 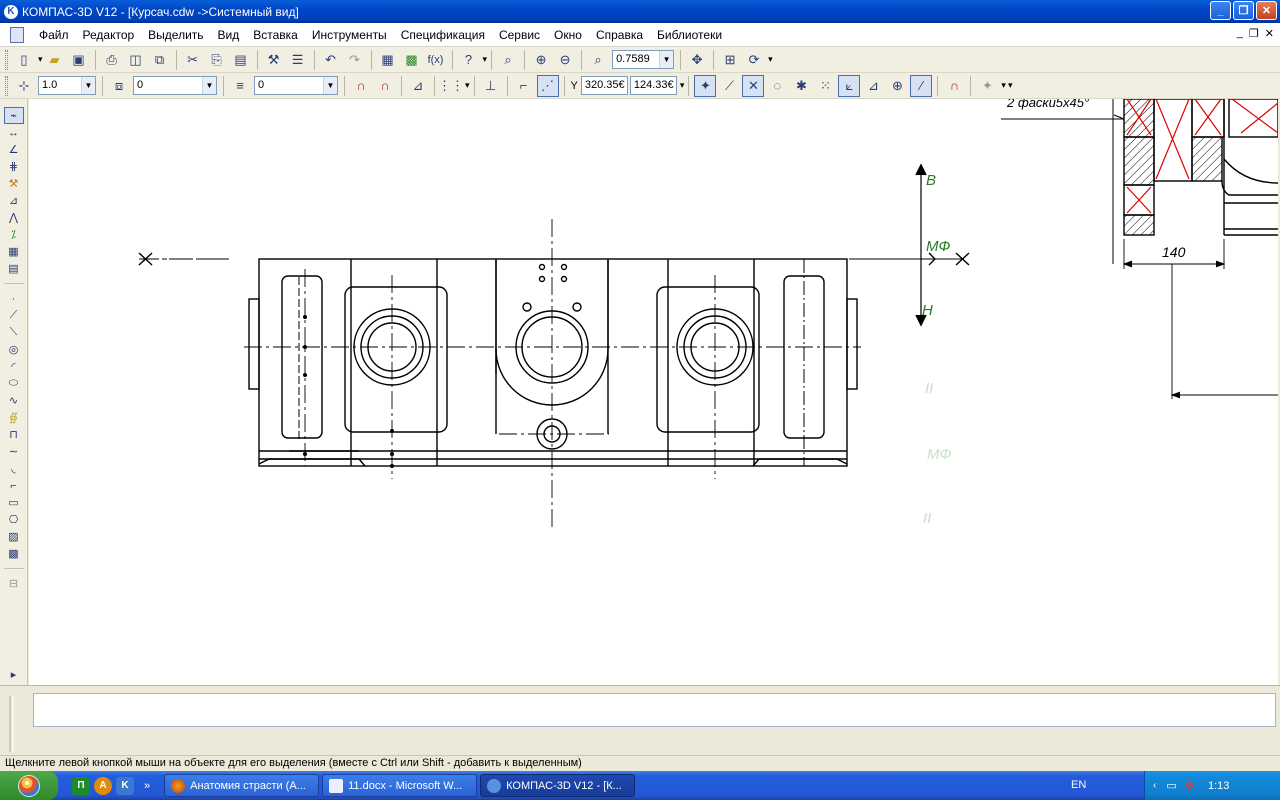 I want to click on snap-tangent-icon: ◌, so click(x=777, y=86).